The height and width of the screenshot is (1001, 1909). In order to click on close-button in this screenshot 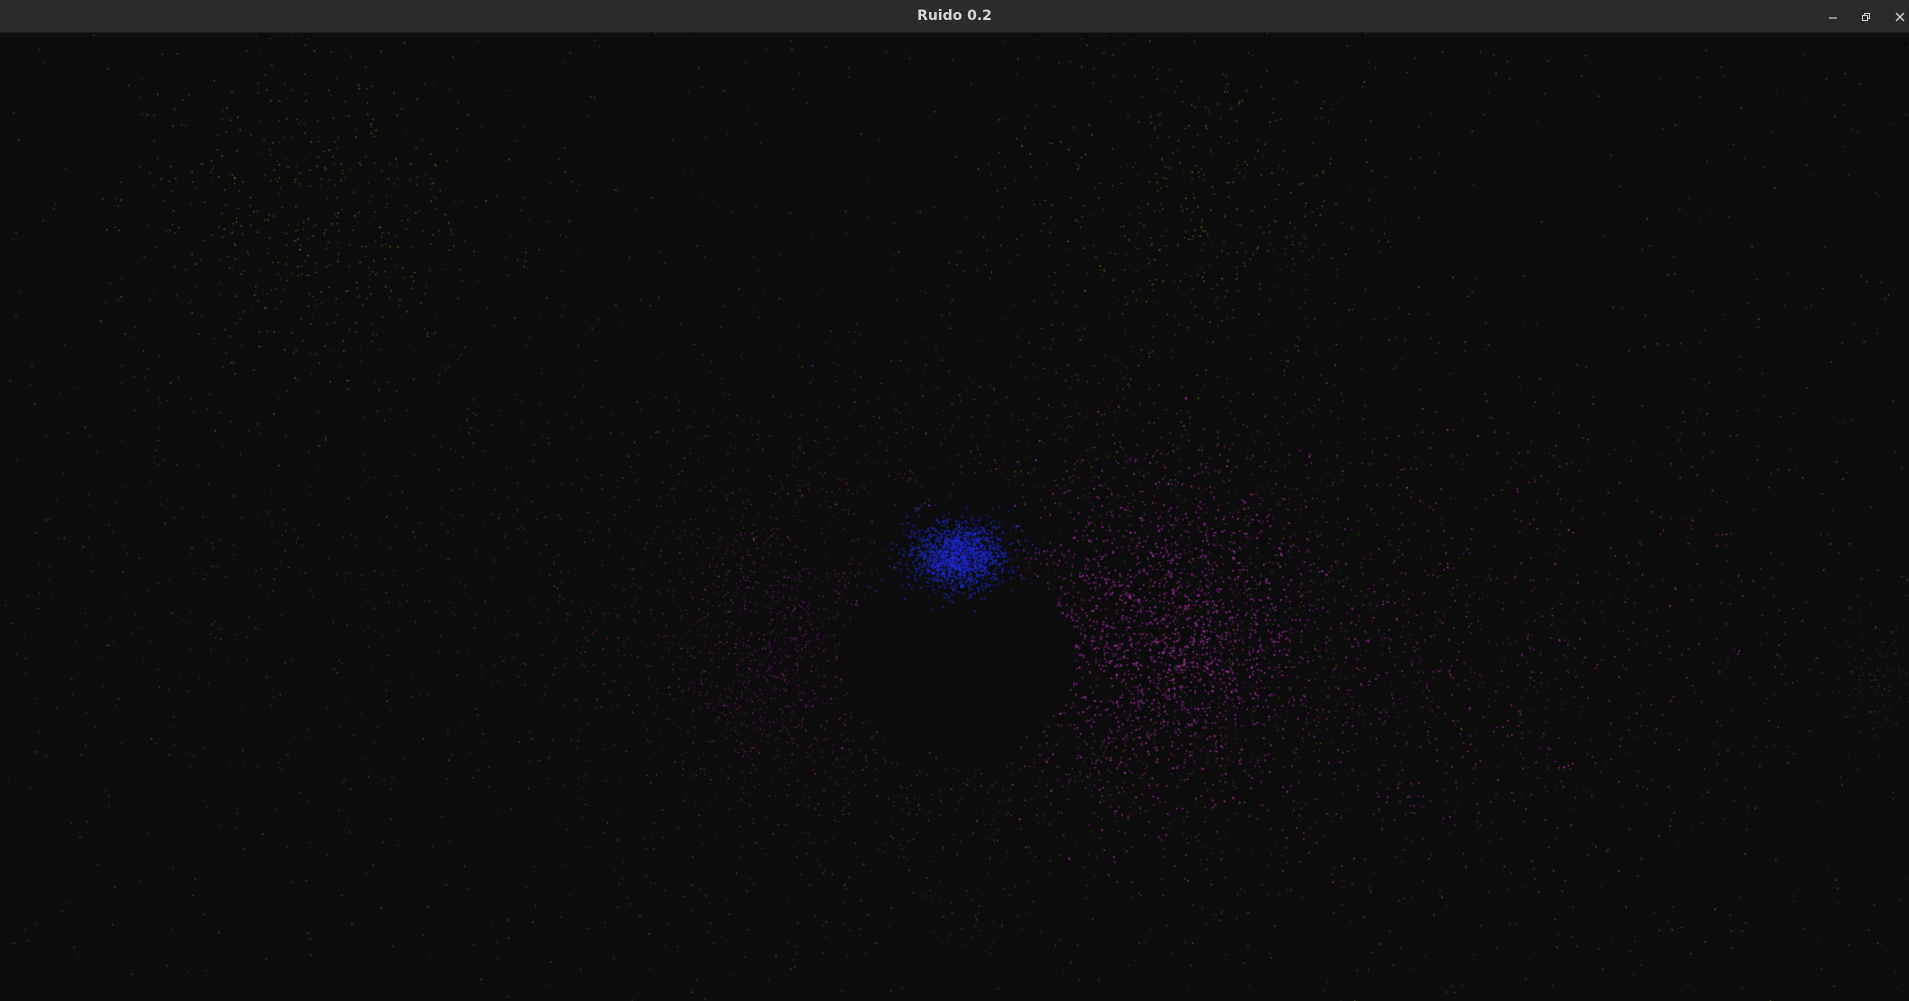, I will do `click(1899, 17)`.